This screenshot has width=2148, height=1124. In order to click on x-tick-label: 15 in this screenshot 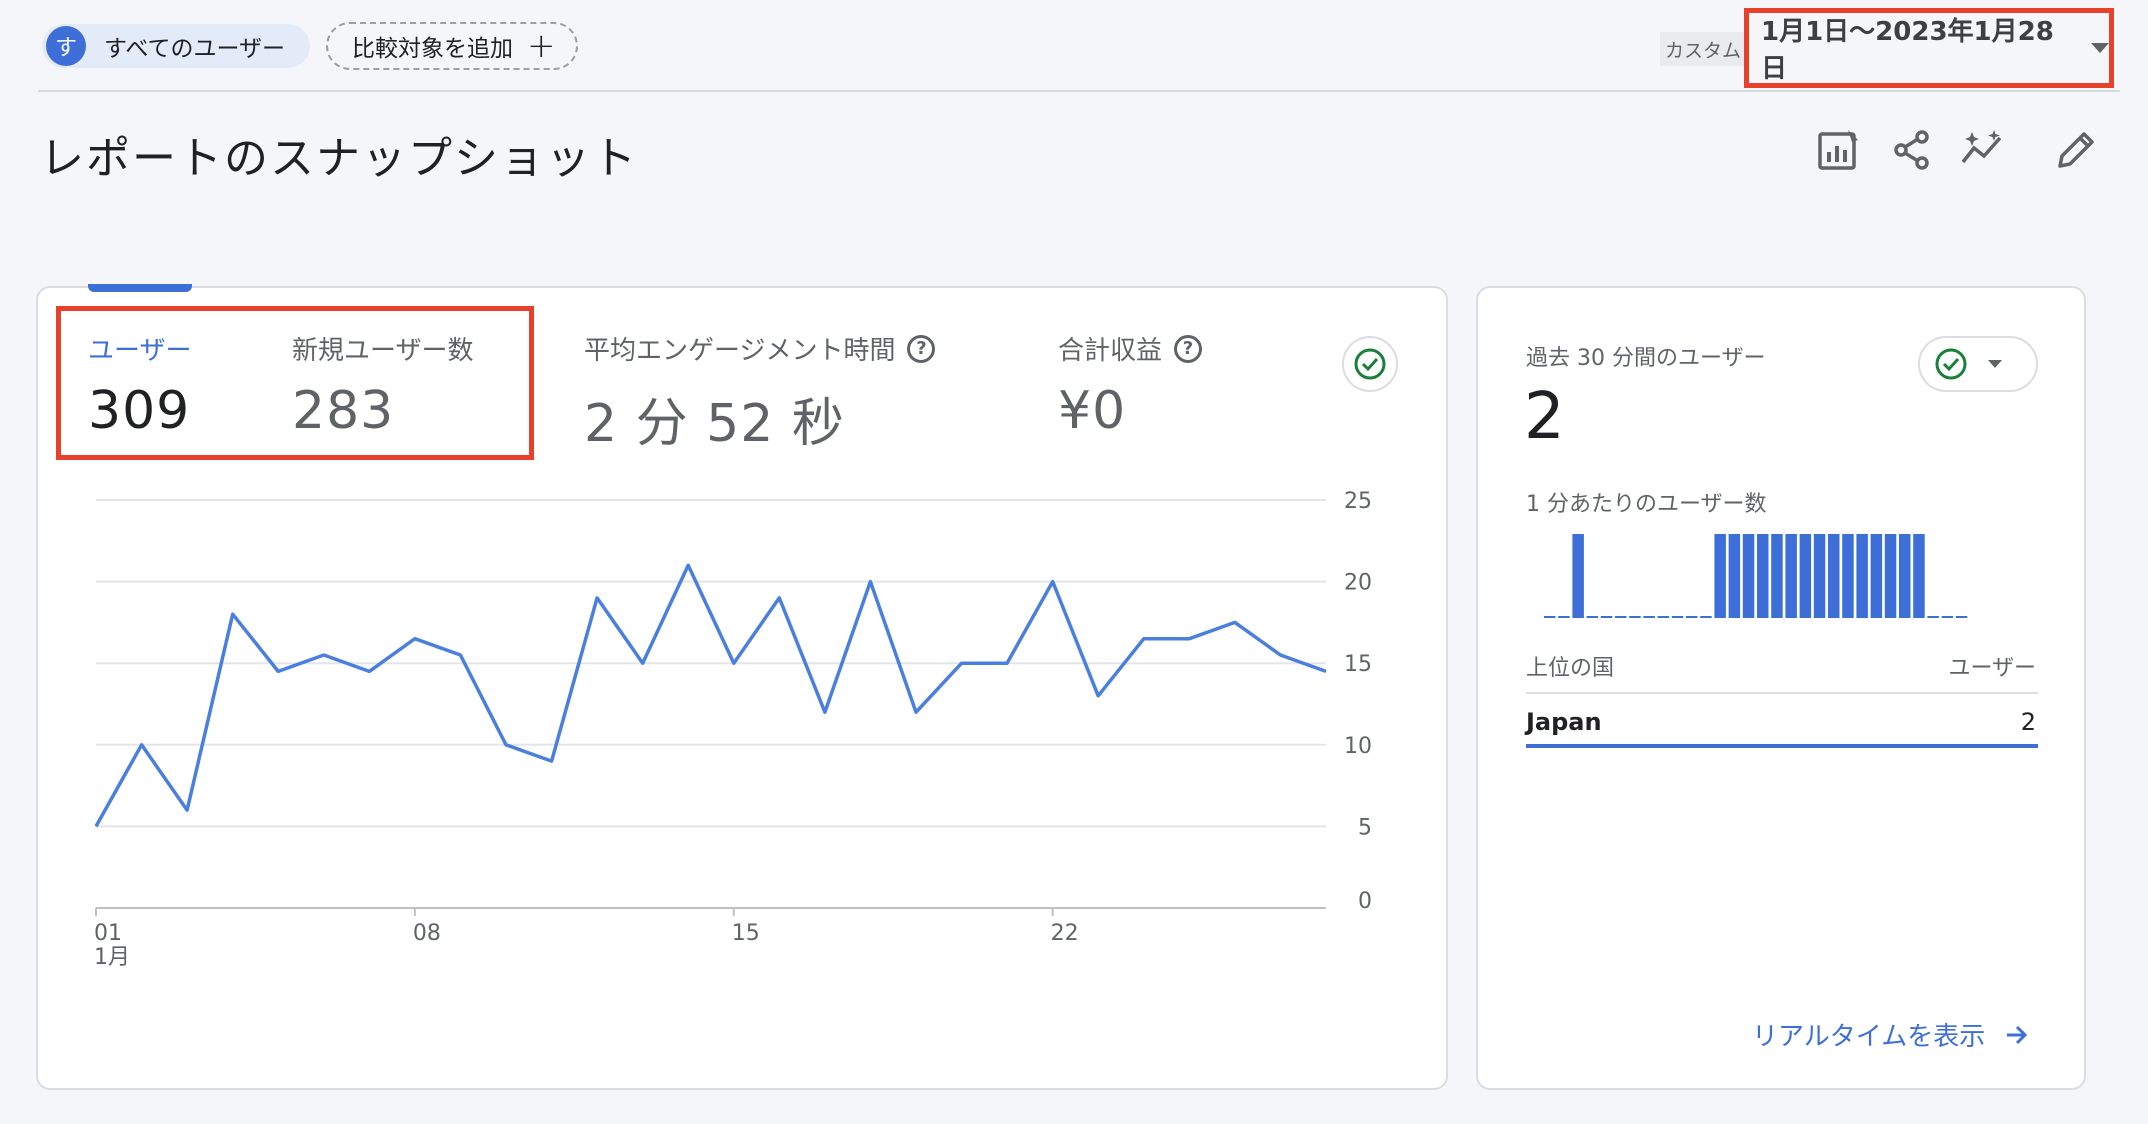, I will do `click(746, 933)`.